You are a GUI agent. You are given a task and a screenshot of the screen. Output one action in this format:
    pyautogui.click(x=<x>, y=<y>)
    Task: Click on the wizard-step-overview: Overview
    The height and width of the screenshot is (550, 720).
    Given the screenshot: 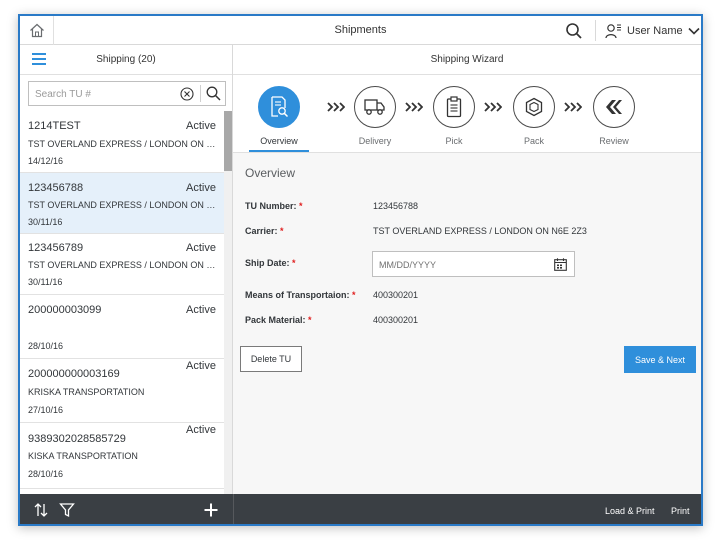 What is the action you would take?
    pyautogui.click(x=279, y=119)
    